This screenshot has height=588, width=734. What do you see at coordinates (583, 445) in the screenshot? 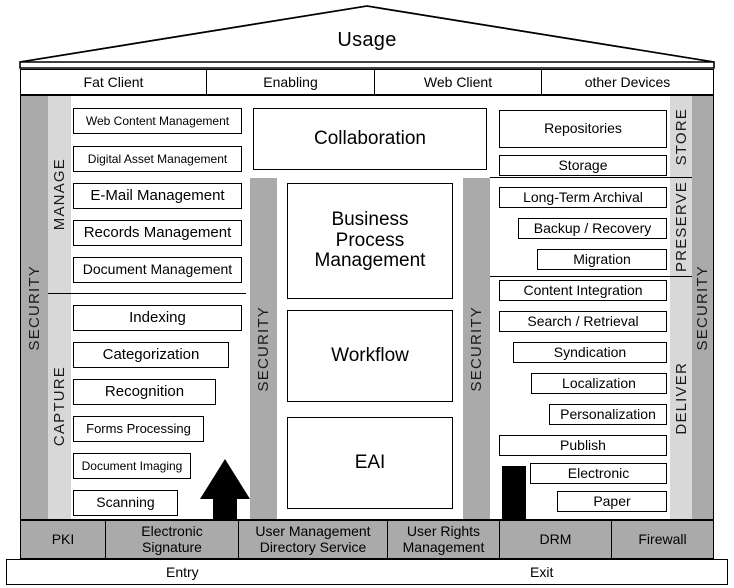
I see `box-publish: Publish` at bounding box center [583, 445].